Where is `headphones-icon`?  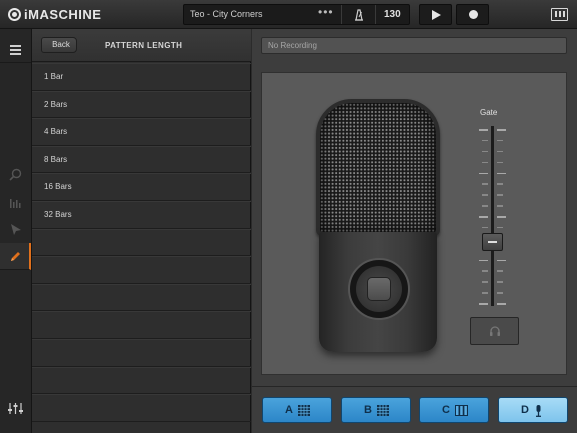
headphones-icon is located at coordinates (495, 331).